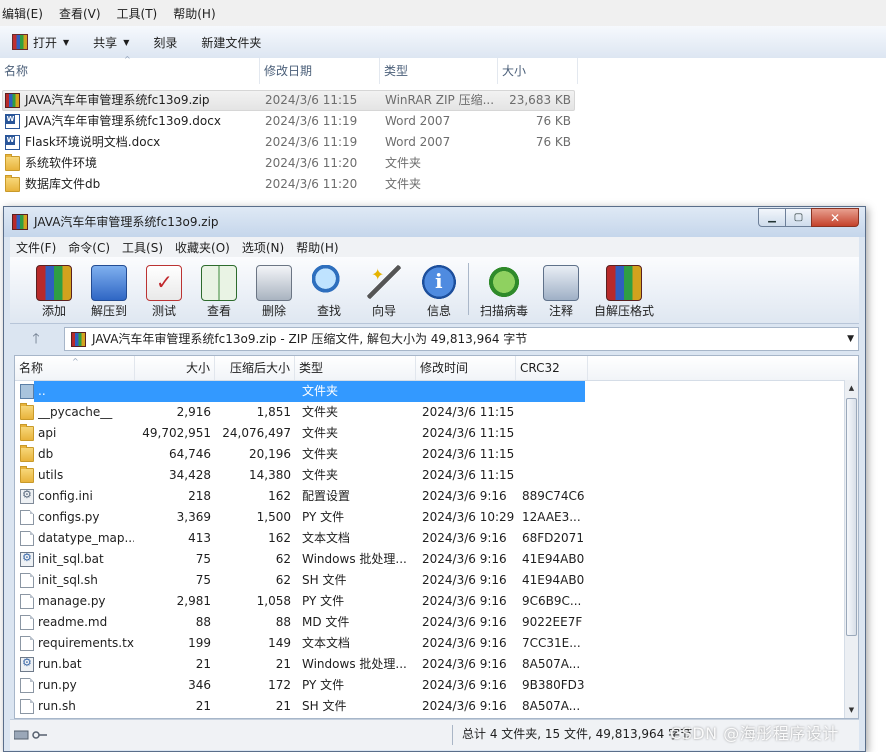 This screenshot has height=752, width=886. Describe the element at coordinates (443, 163) in the screenshot. I see `list-item: 系统软件环境 2024/3/6 11:20 文件夹` at that location.